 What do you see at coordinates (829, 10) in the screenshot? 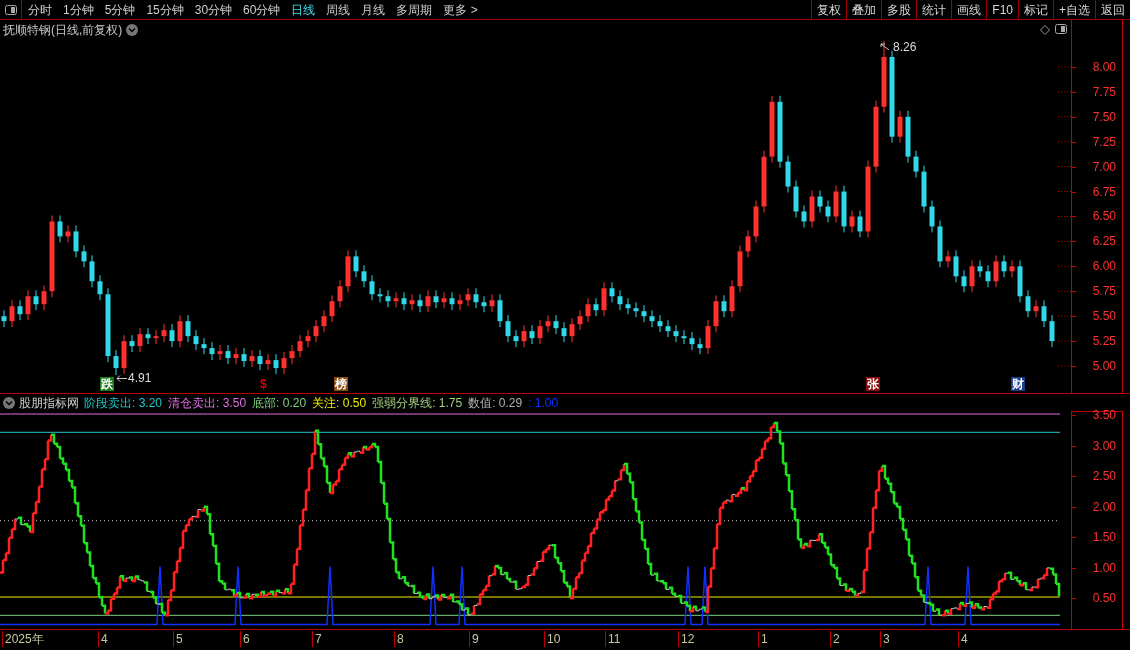
I see `toolbar-button: 复权` at bounding box center [829, 10].